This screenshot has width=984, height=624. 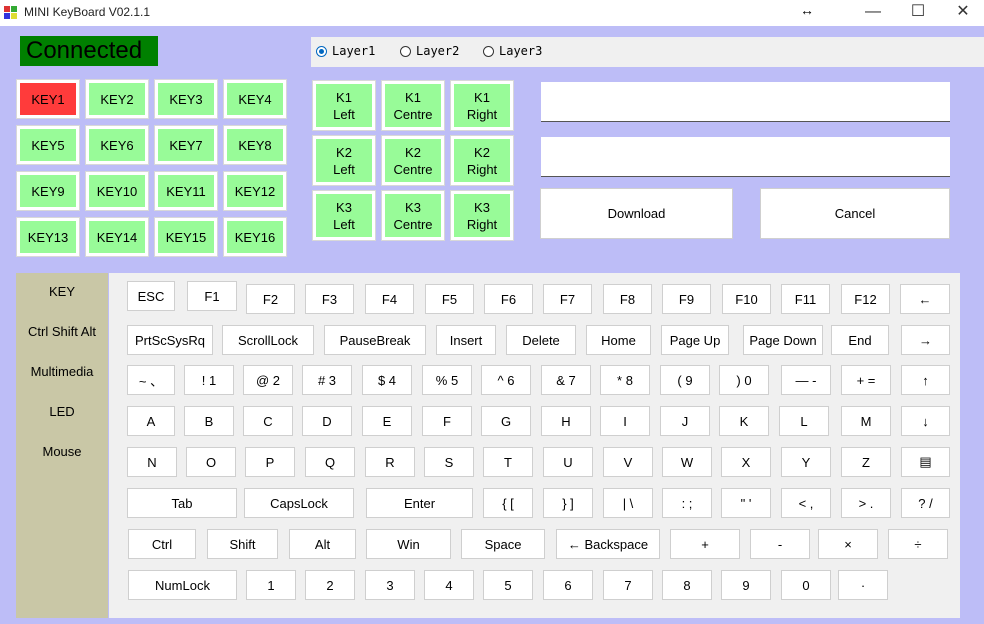 I want to click on keyboard-key: CapsLock, so click(x=299, y=503).